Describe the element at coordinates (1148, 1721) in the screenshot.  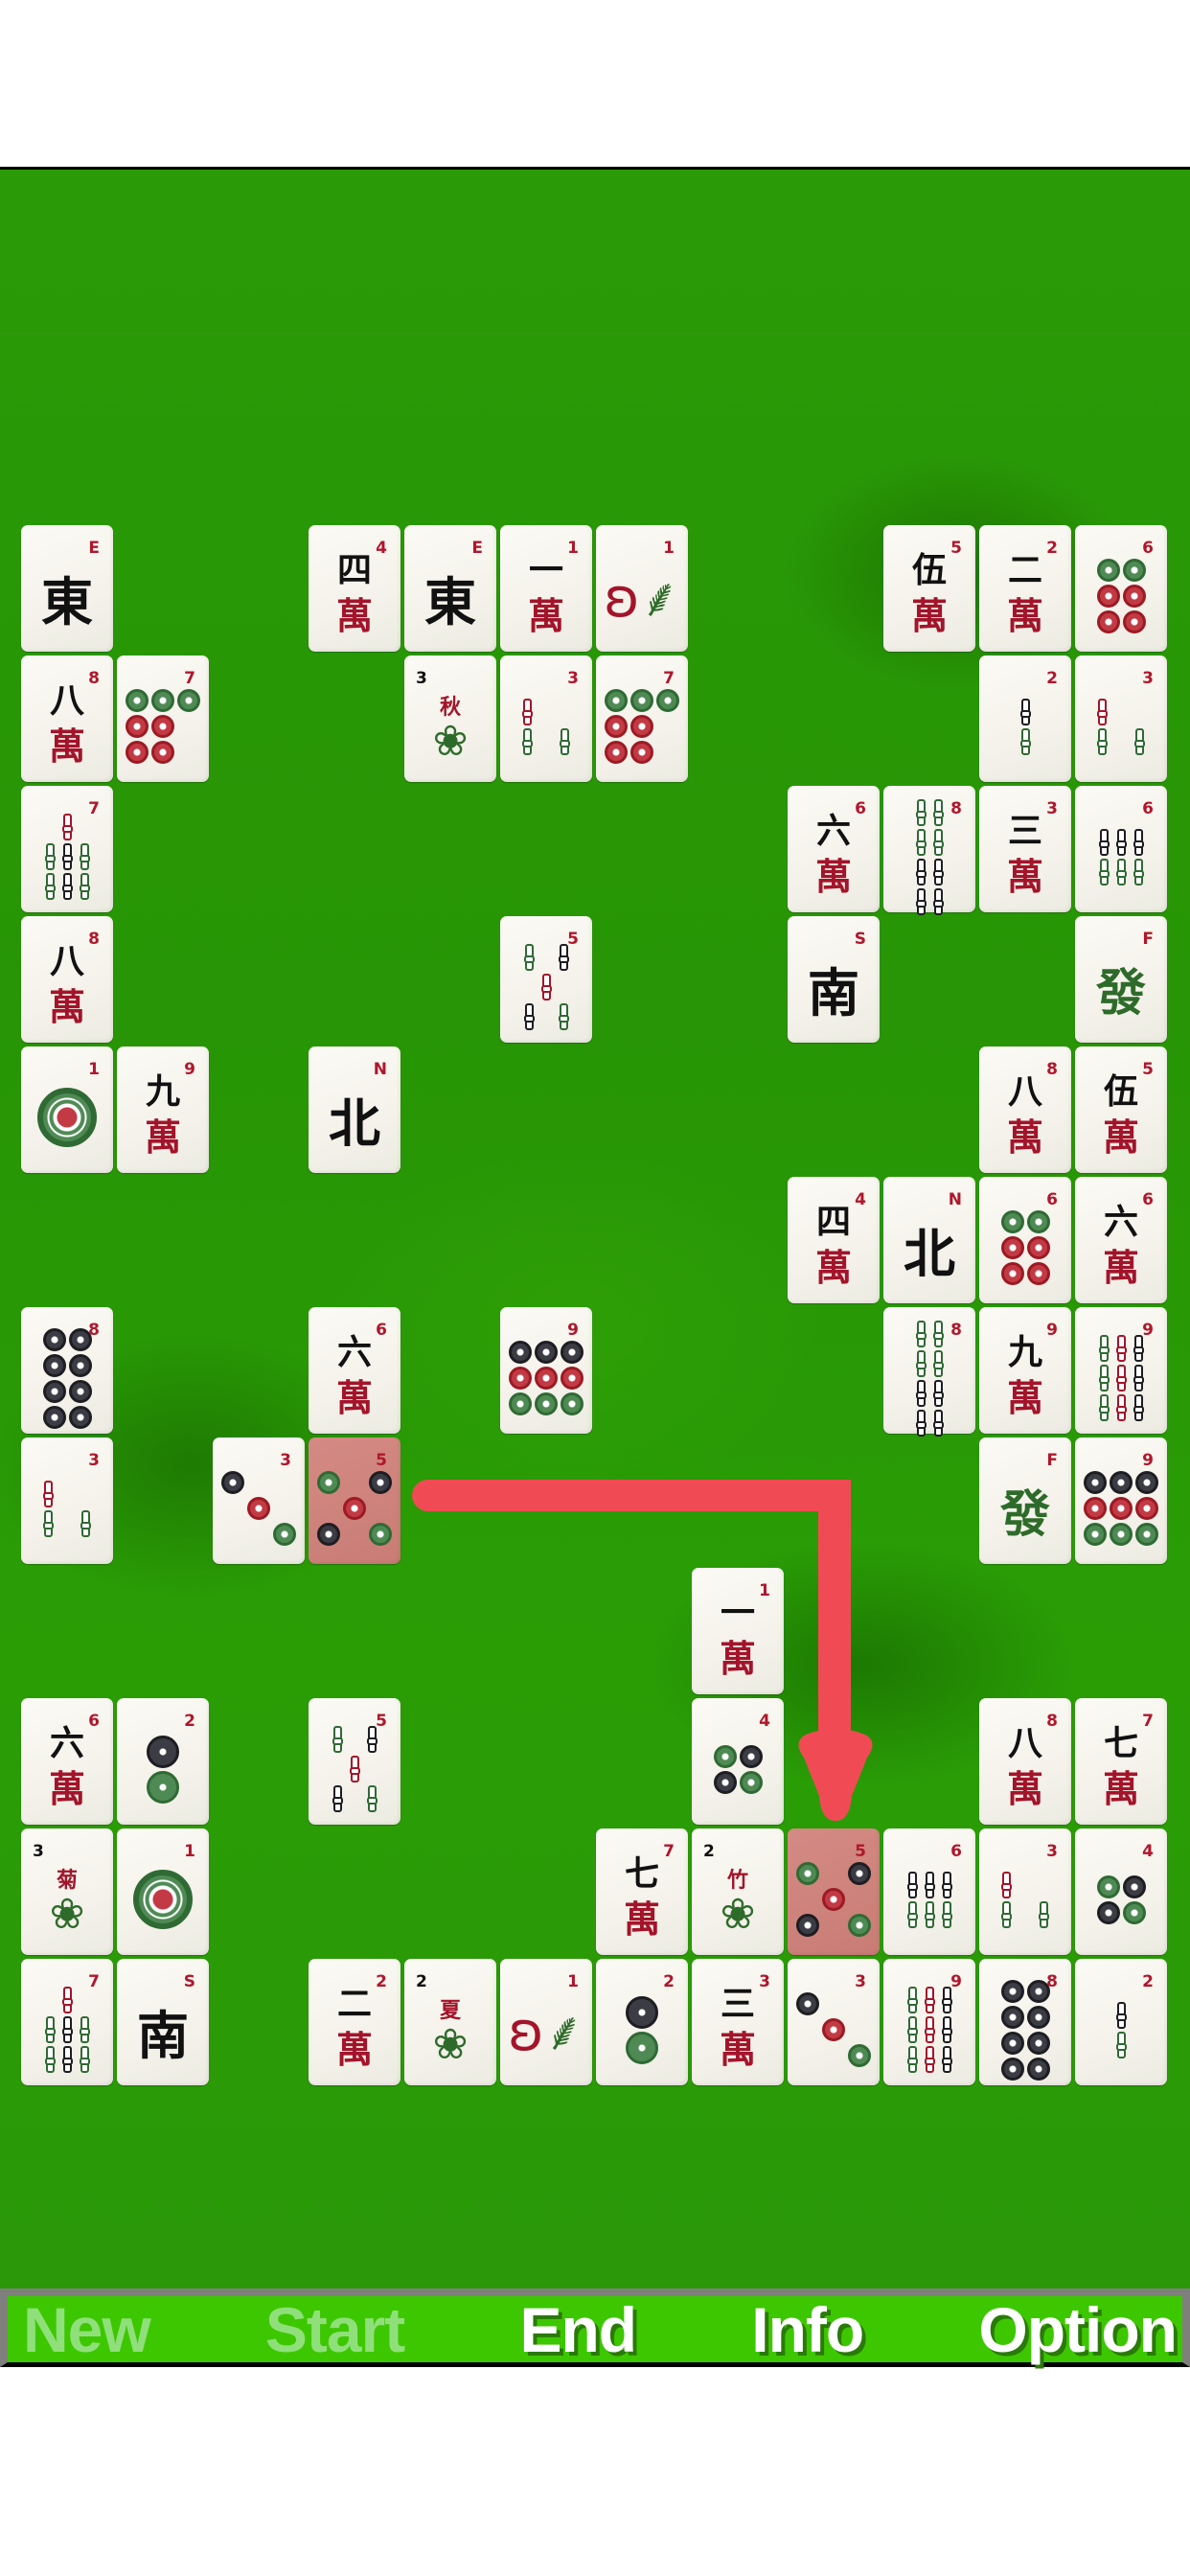
I see `tile-index-label: 7` at that location.